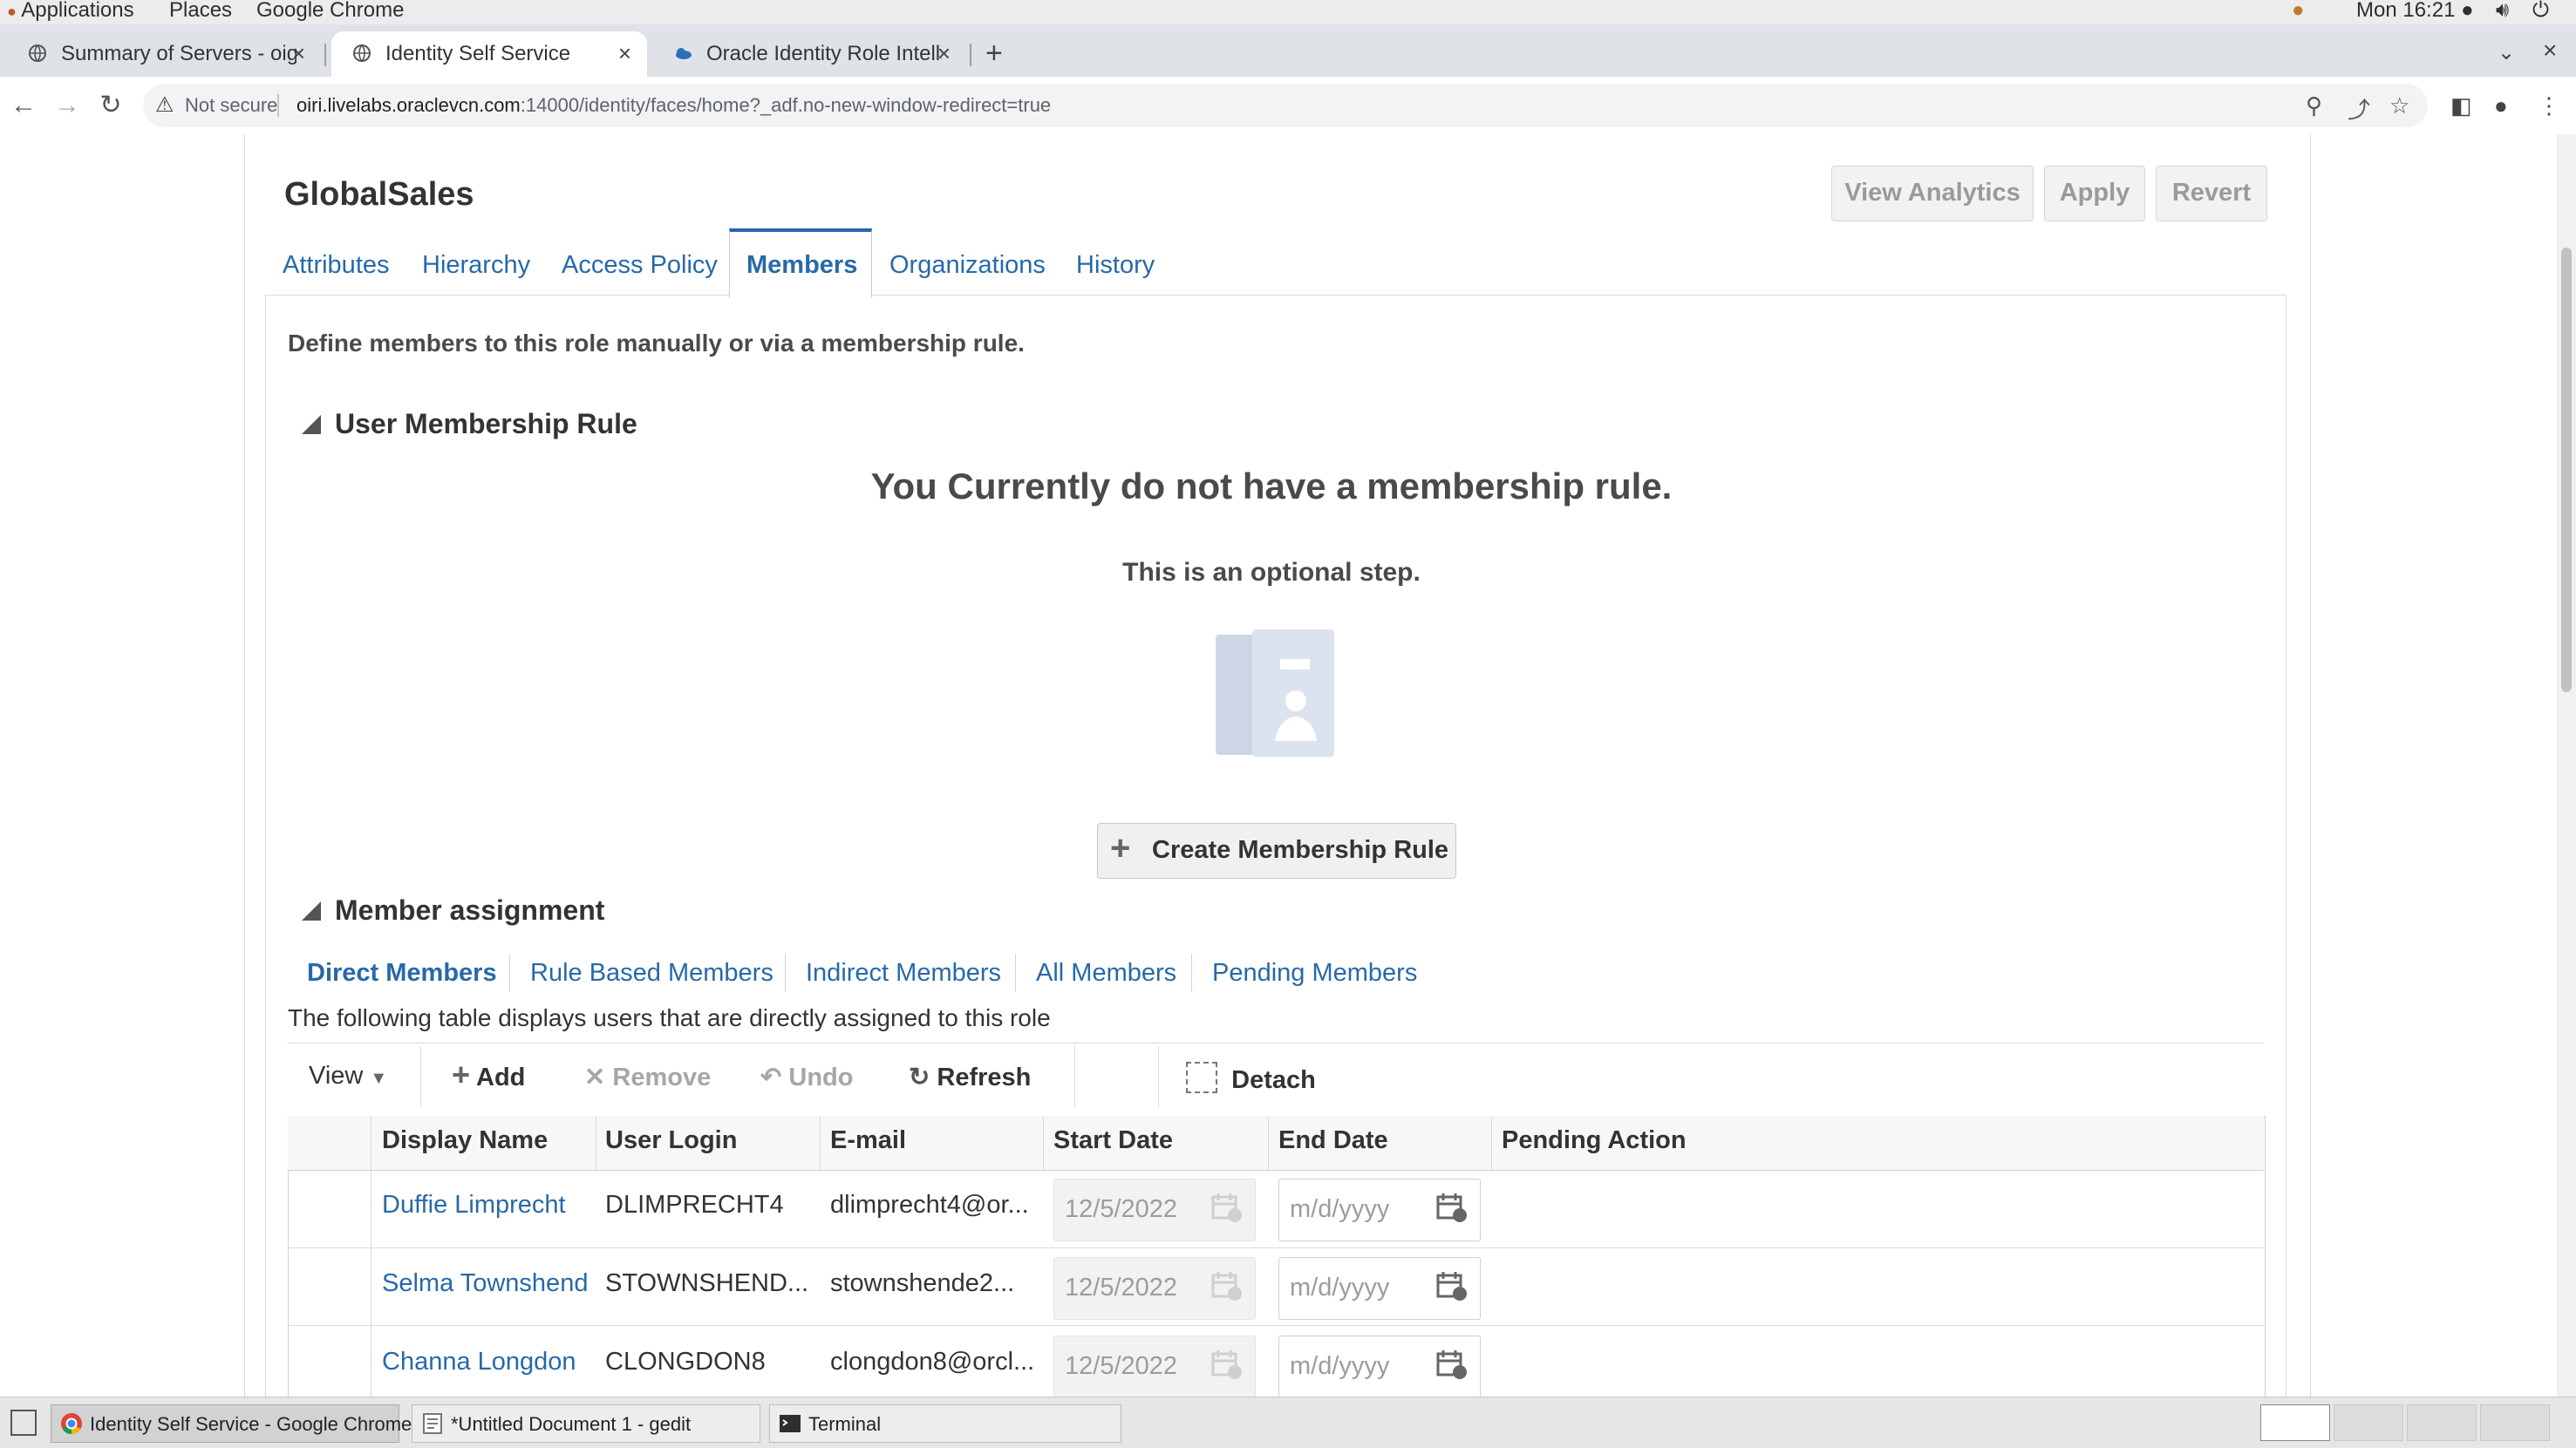 Image resolution: width=2576 pixels, height=1448 pixels. I want to click on detach-button: Detach, so click(1251, 1078).